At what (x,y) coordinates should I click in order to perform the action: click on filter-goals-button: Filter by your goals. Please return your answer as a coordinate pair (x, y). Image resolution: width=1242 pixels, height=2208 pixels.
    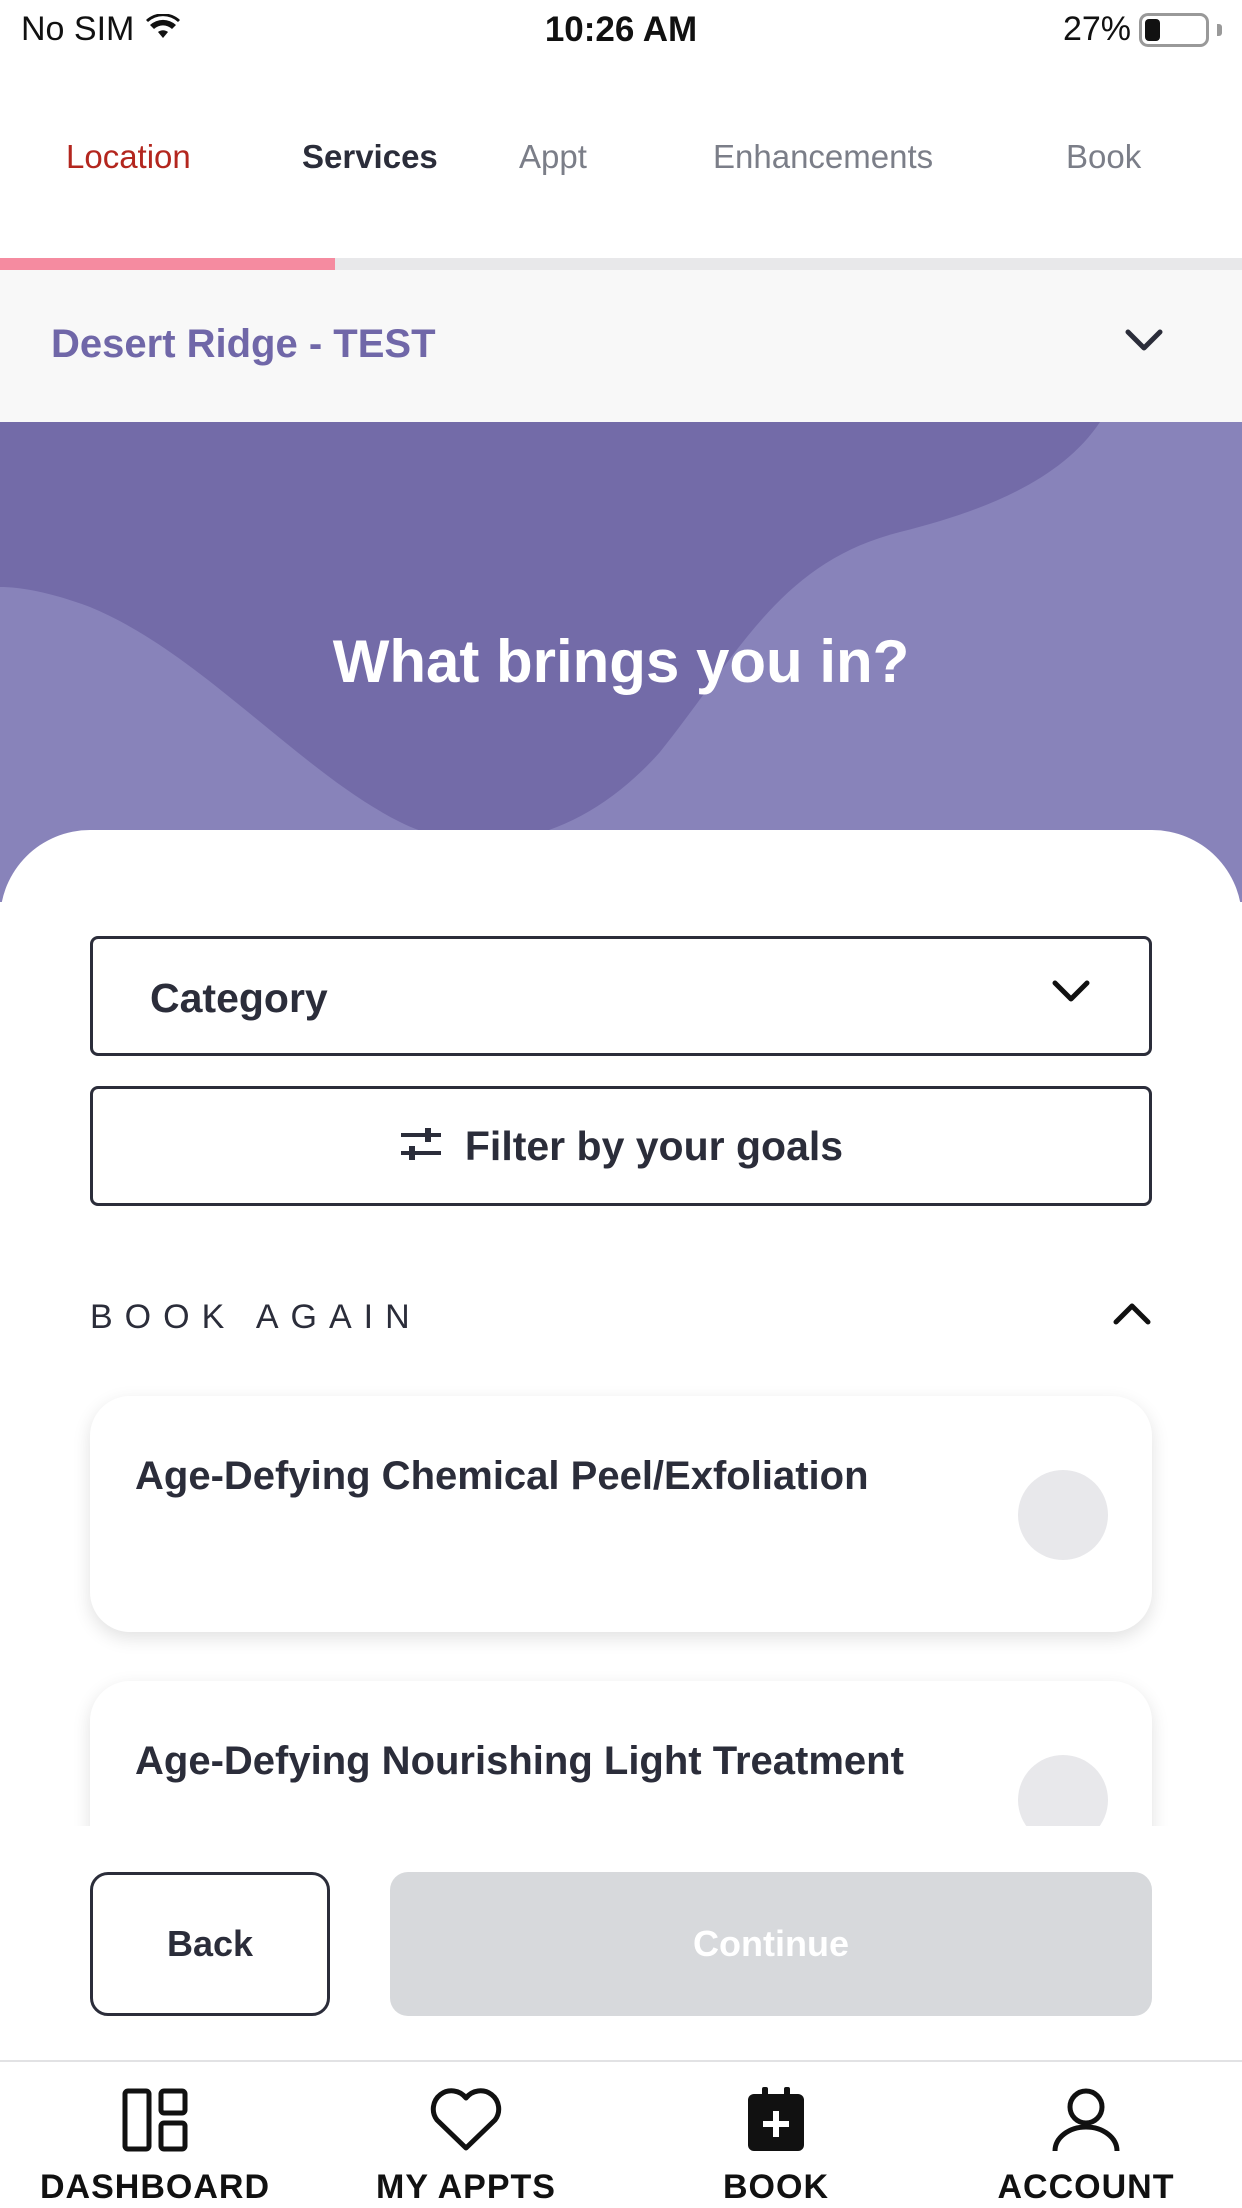
    Looking at the image, I should click on (621, 1146).